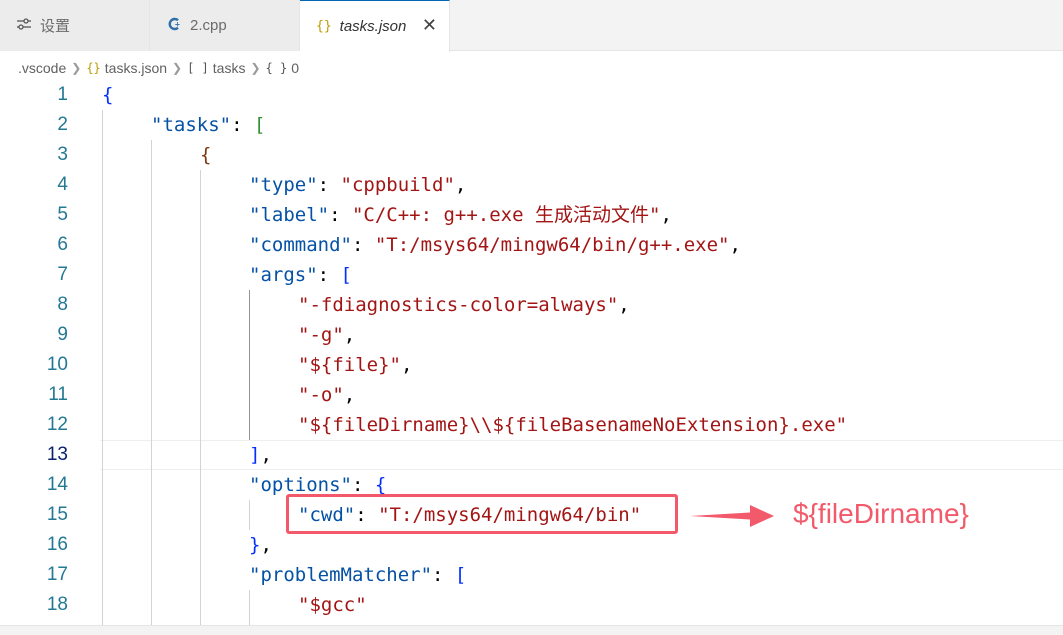  What do you see at coordinates (255, 455) in the screenshot?
I see `code-token: ]` at bounding box center [255, 455].